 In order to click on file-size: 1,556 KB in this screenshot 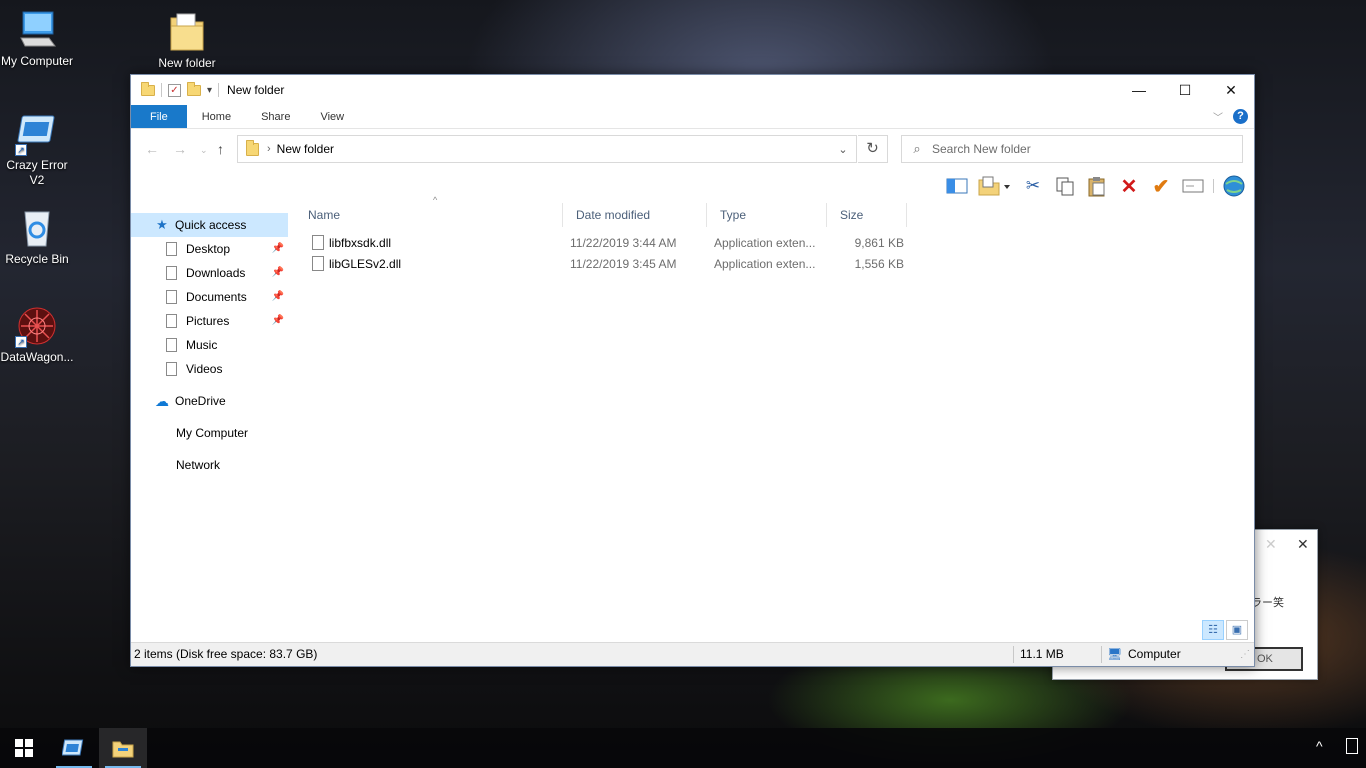, I will do `click(879, 264)`.